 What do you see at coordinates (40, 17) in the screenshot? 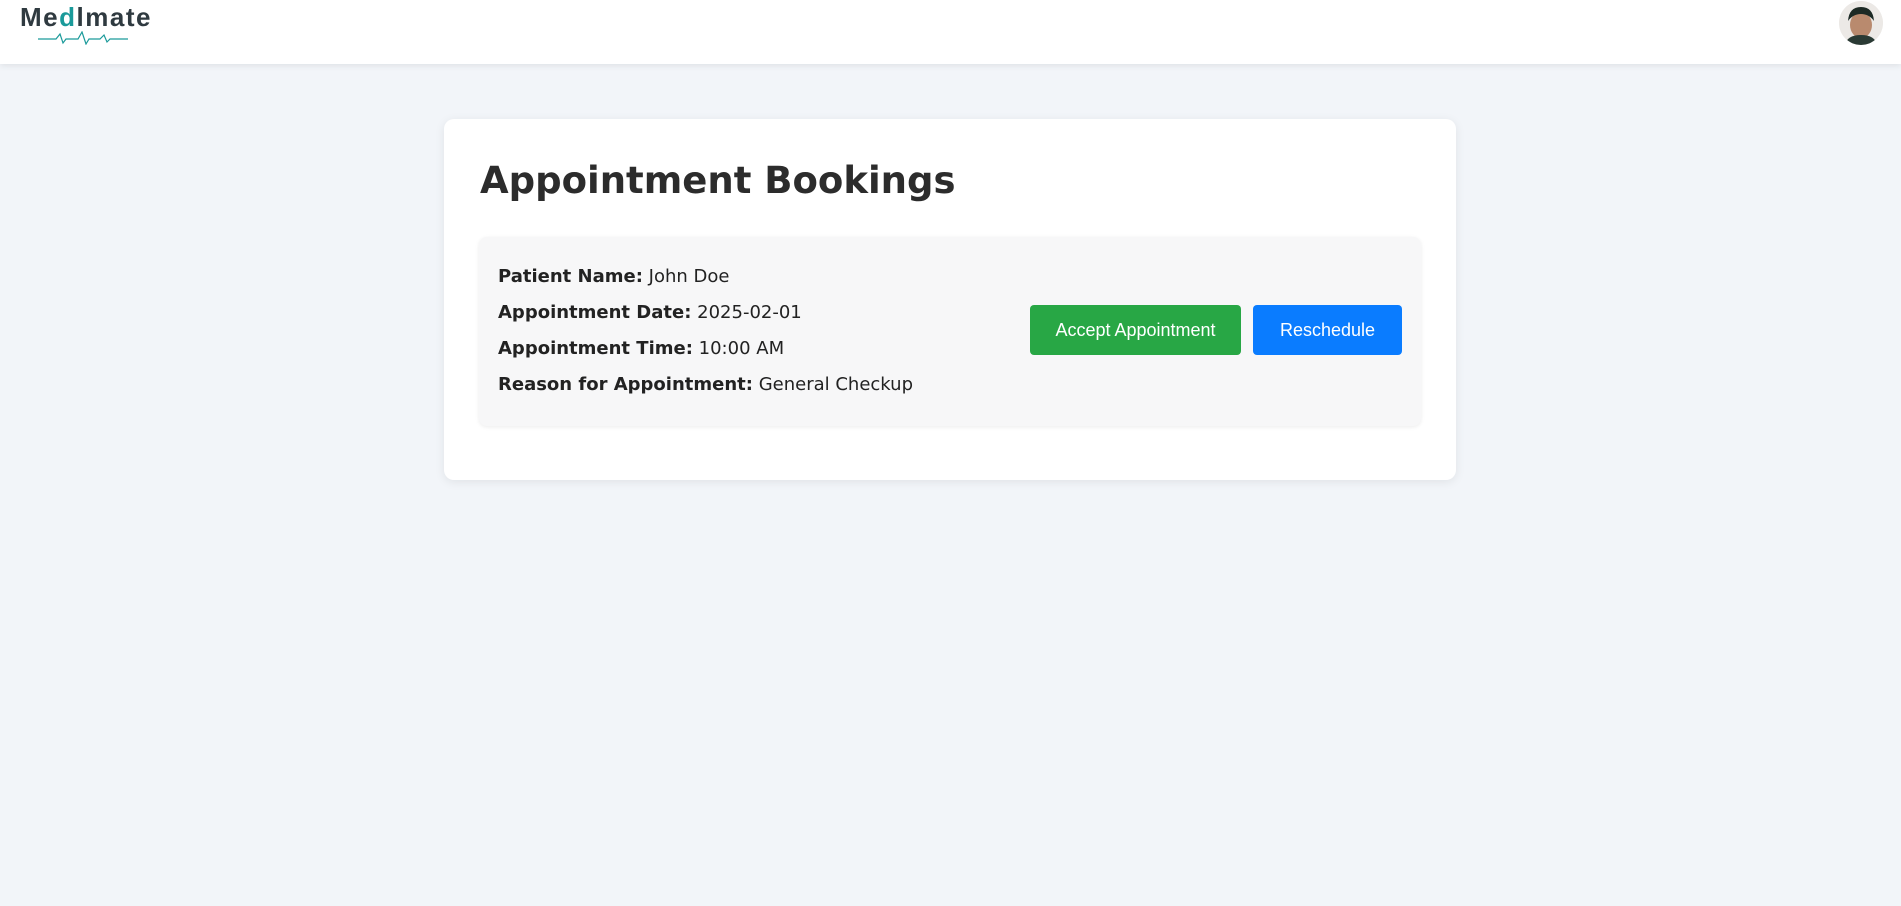
I see `logo-text-prefix: Me` at bounding box center [40, 17].